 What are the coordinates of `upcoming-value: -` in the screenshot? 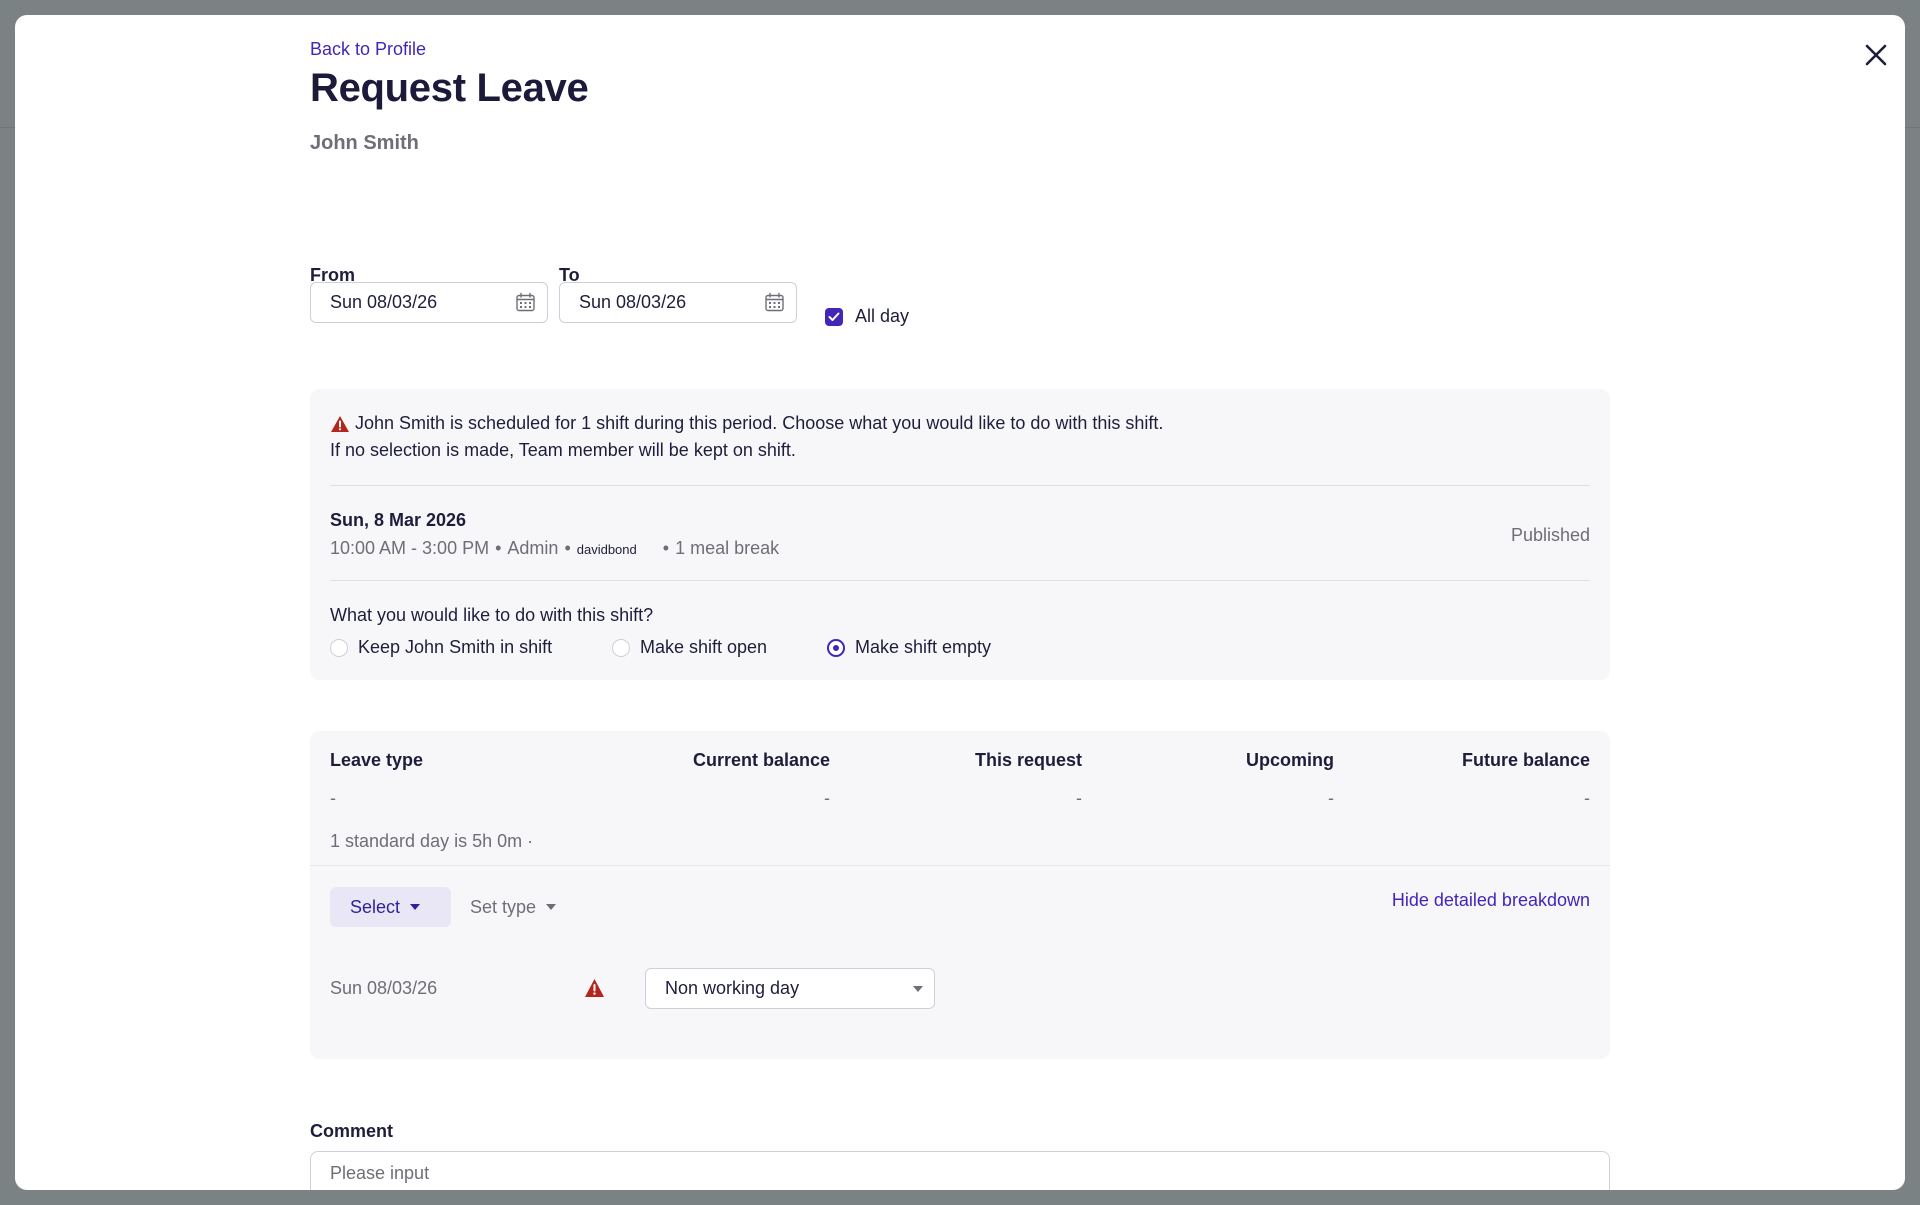 It's located at (1331, 798).